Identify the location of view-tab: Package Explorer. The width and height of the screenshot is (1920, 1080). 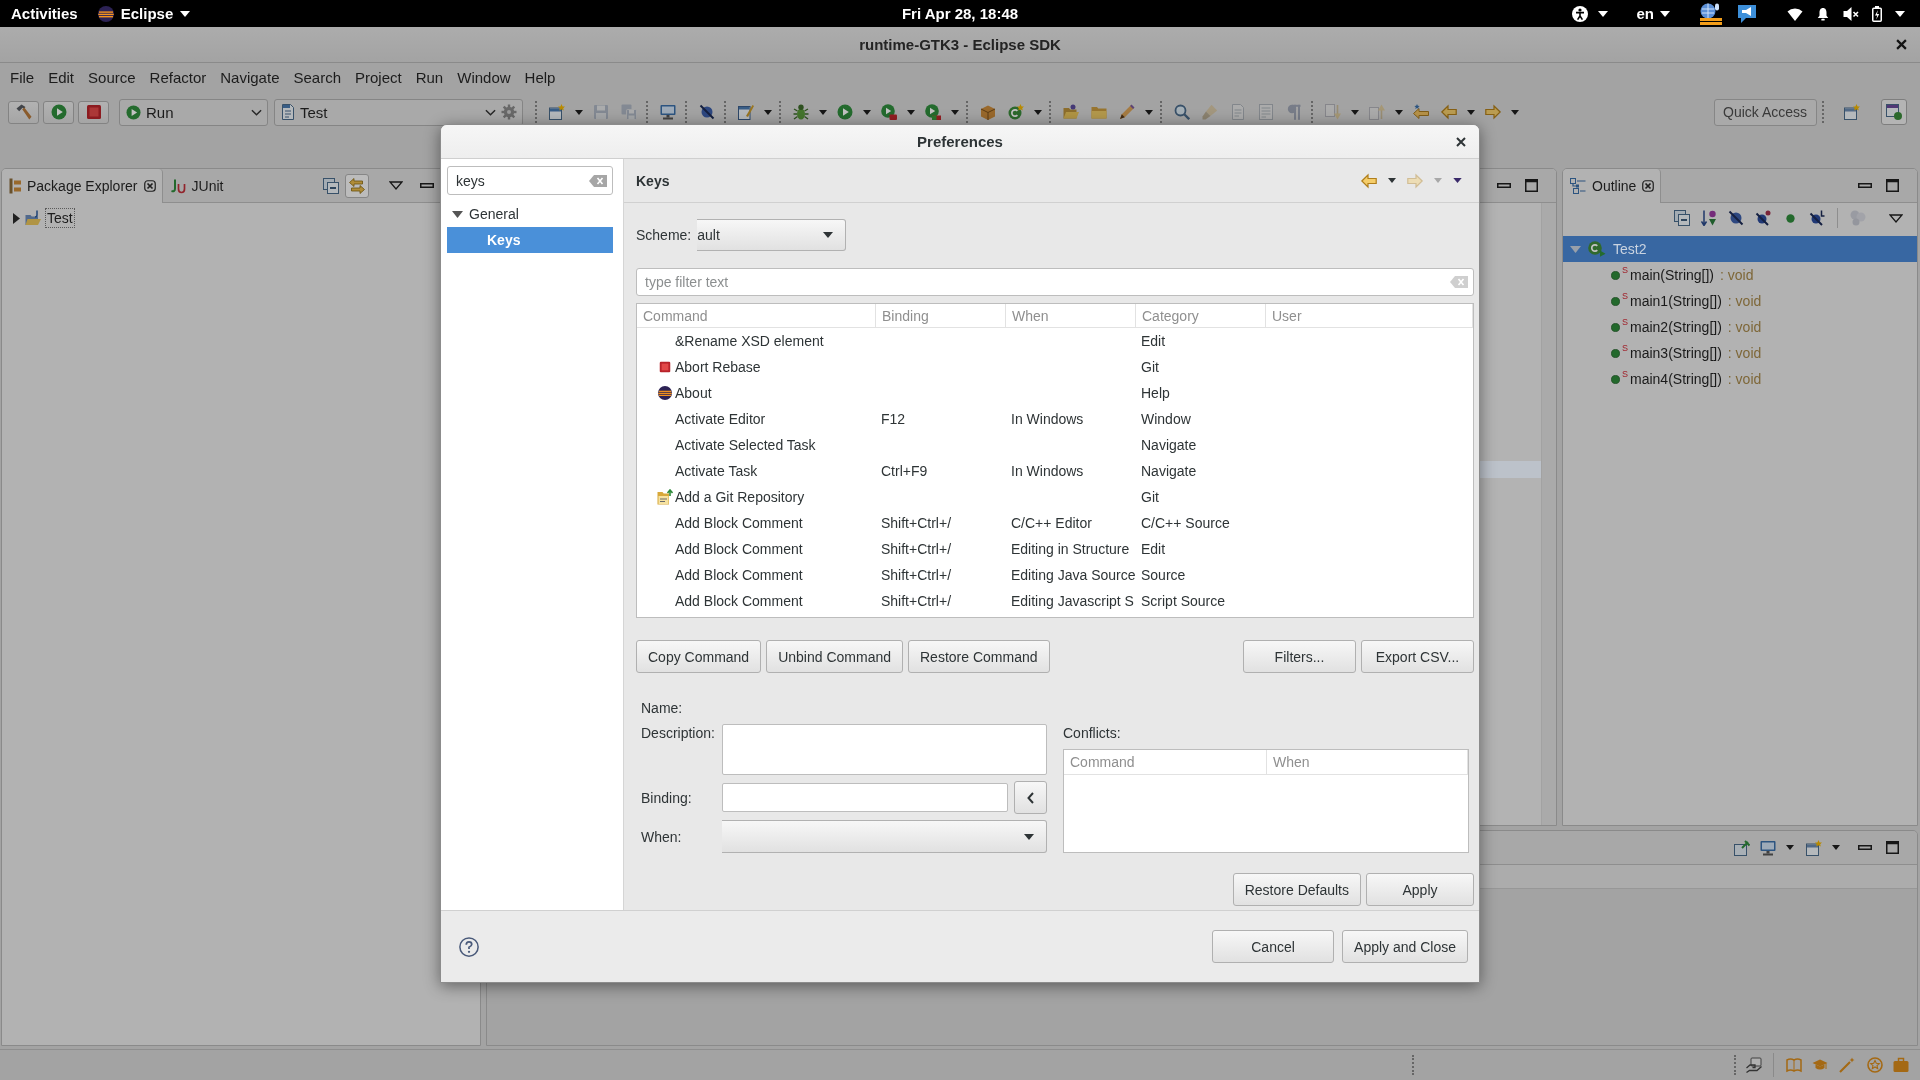
(82, 186).